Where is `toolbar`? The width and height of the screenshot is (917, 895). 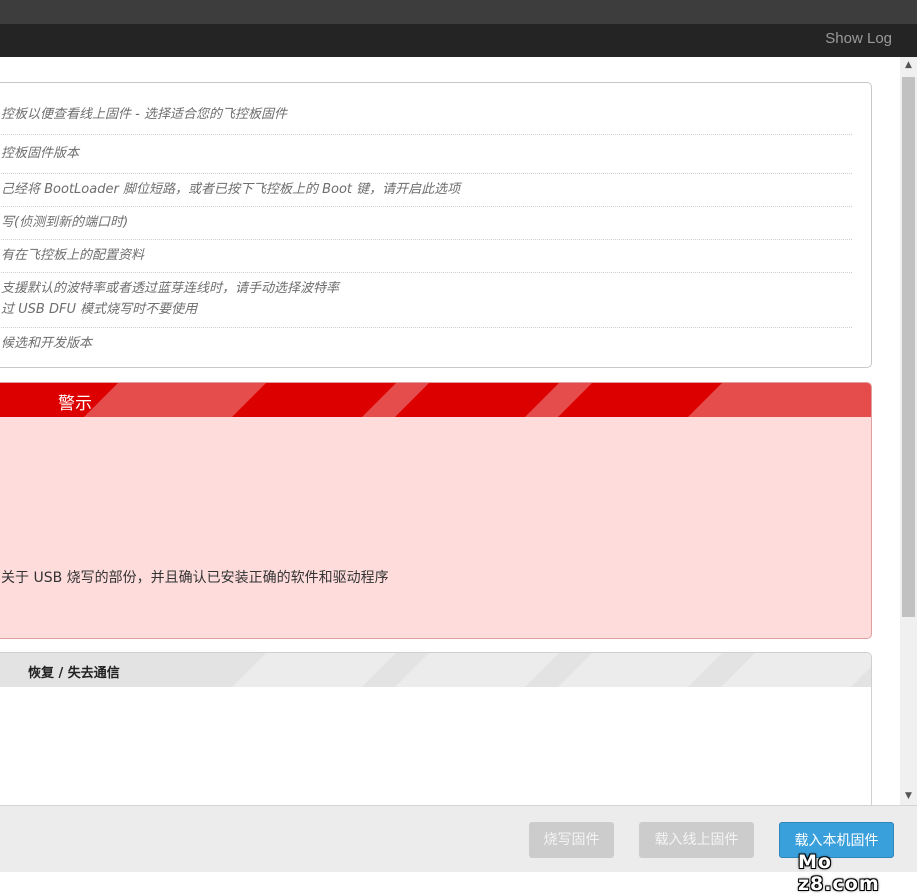
toolbar is located at coordinates (458, 40).